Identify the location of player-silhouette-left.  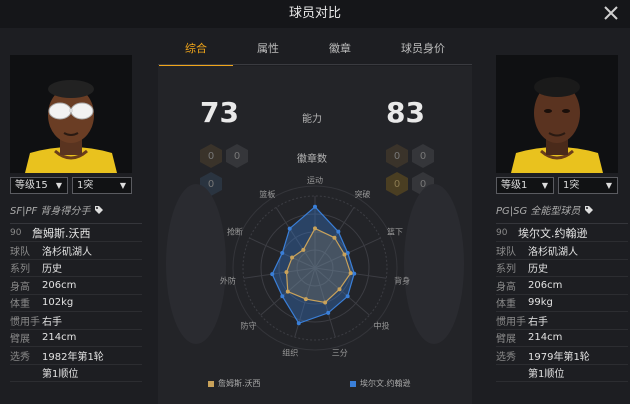
(196, 264).